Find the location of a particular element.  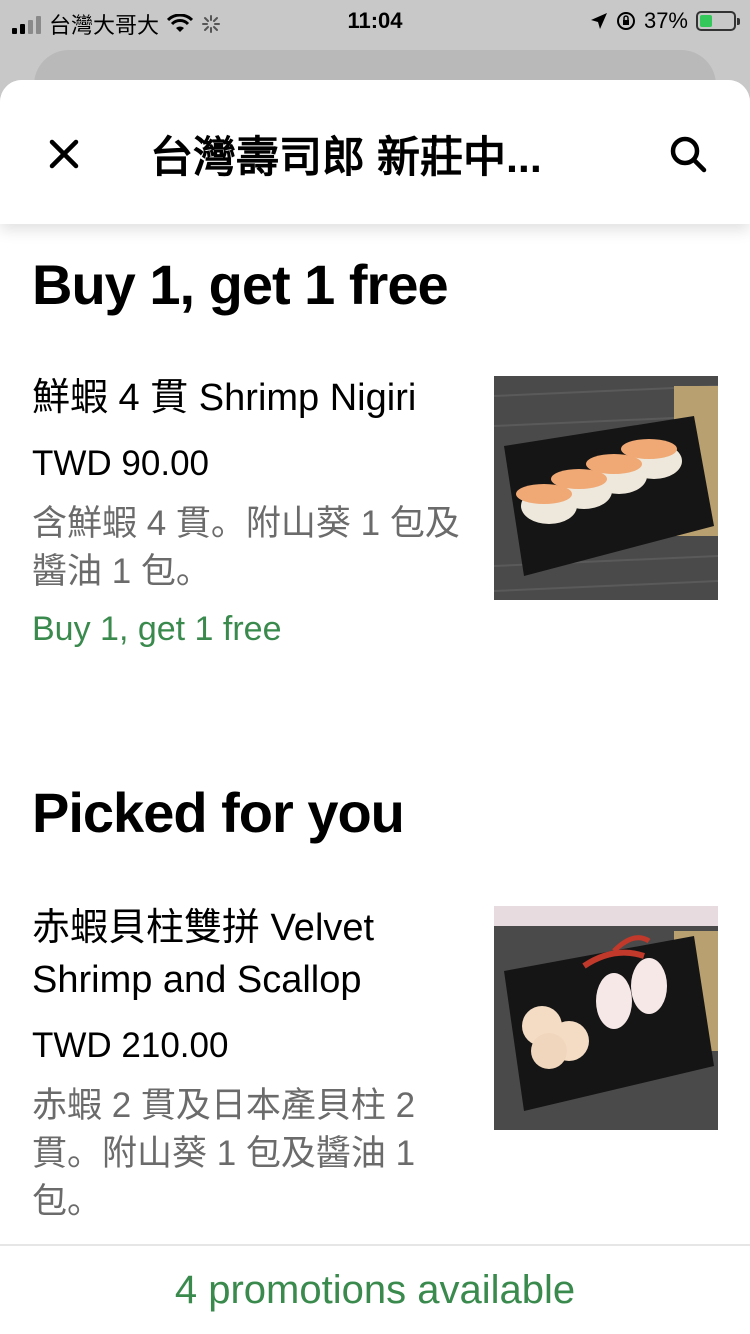

item-name: 鮮蝦 4 貫 Shrimp Nigiri is located at coordinates (224, 398).